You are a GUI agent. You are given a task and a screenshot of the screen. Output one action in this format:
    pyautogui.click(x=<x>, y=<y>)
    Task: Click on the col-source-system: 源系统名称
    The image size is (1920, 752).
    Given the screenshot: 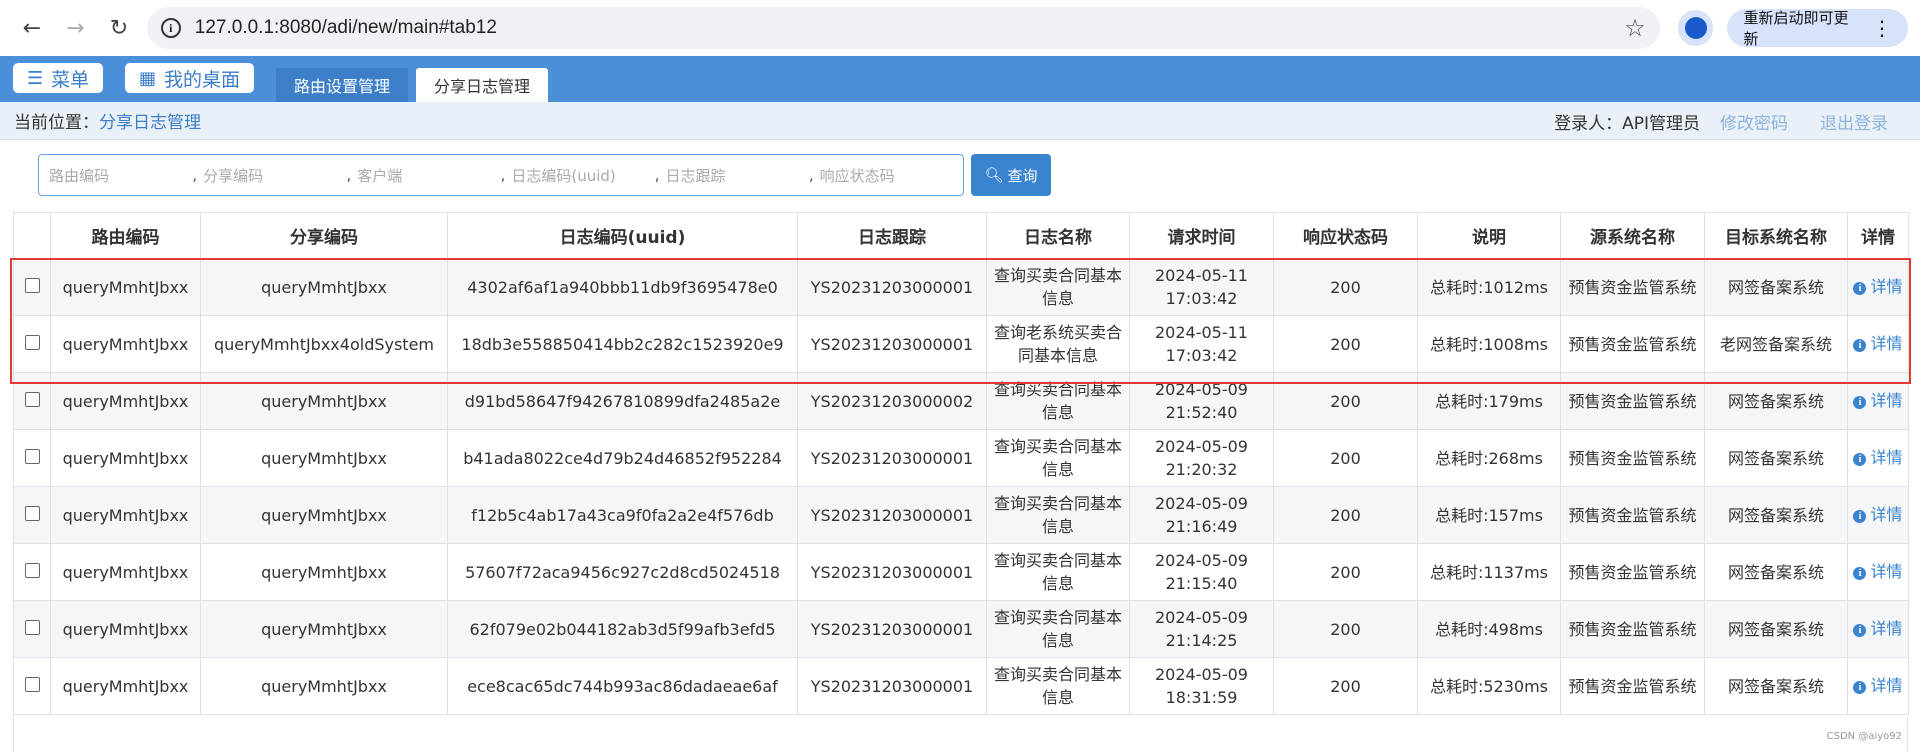 What is the action you would take?
    pyautogui.click(x=1632, y=235)
    